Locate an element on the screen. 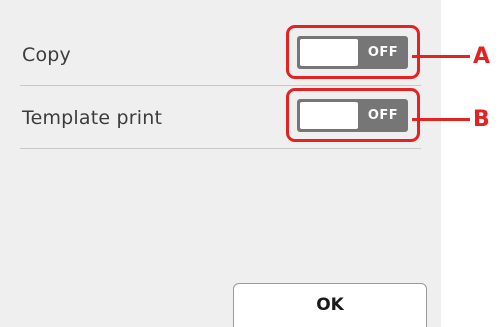 This screenshot has width=503, height=327. callout-line-a is located at coordinates (441, 56).